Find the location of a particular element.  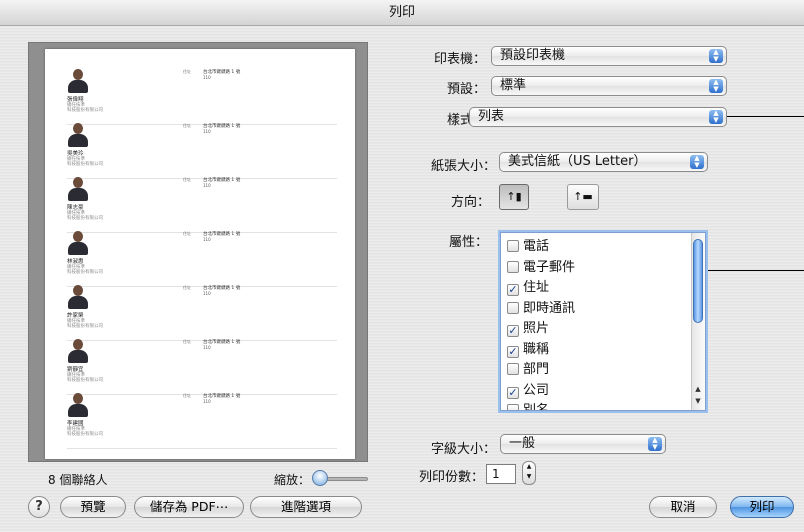

preview-contact-row: 李建國 總任技準 科技股份有限公司 住址 台北市鍵鍵路 1 號 110 is located at coordinates (202, 421).